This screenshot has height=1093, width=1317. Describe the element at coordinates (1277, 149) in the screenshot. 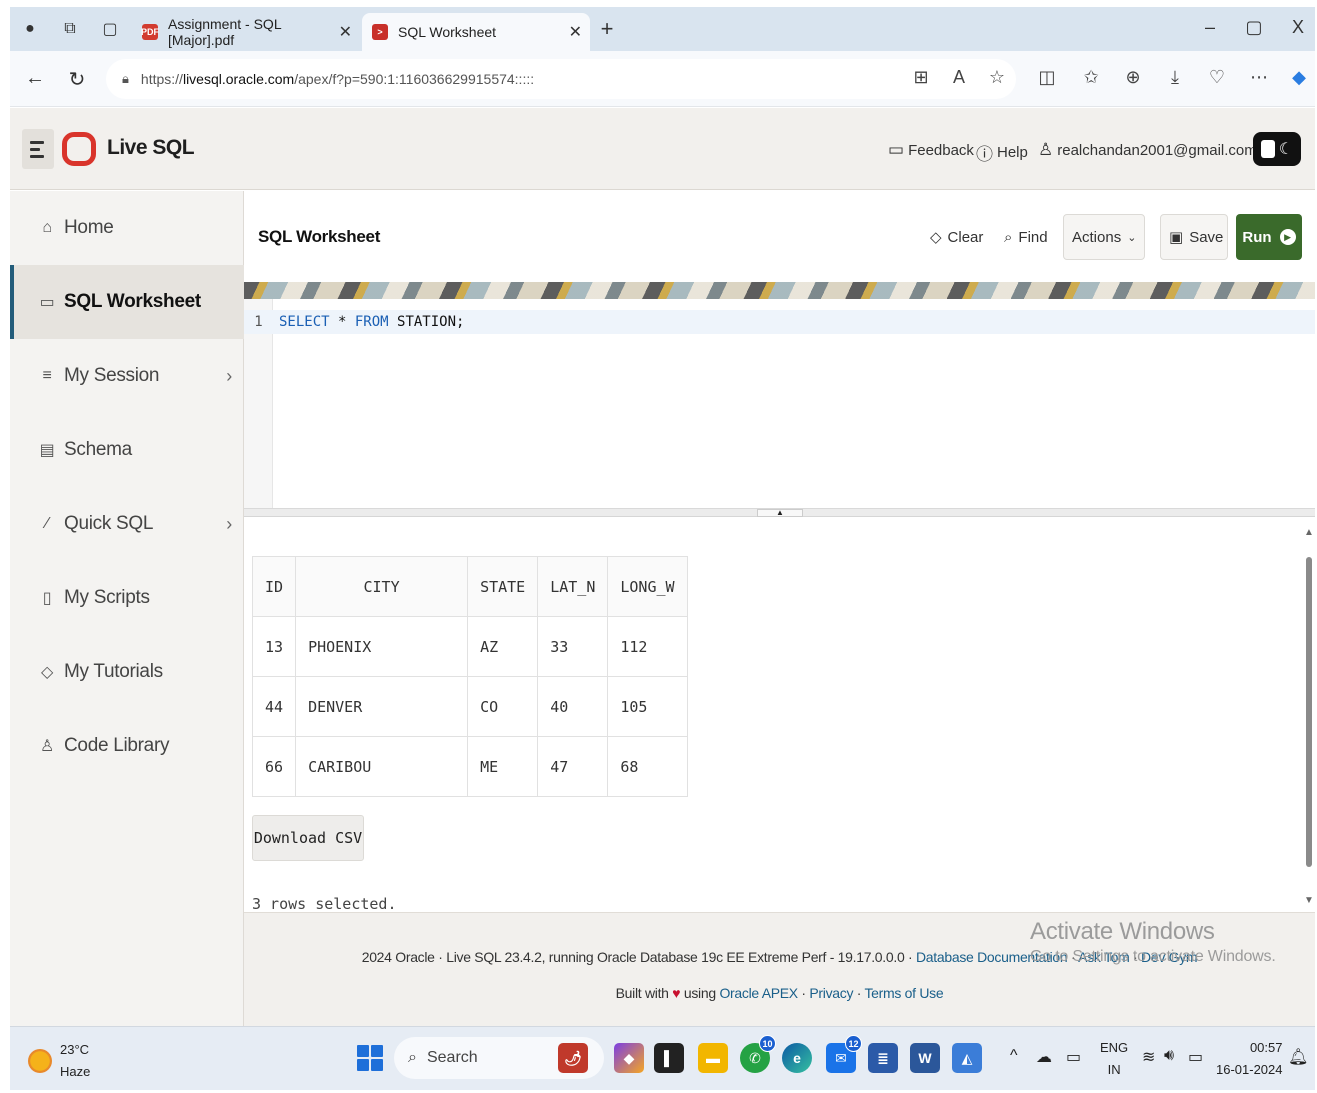

I see `theme-toggle: ☾` at that location.